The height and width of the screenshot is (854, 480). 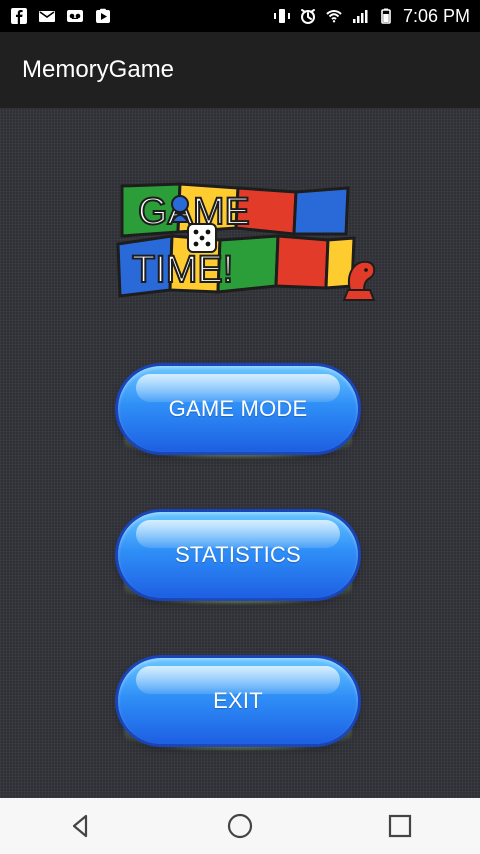 I want to click on voicemail-icon, so click(x=75, y=16).